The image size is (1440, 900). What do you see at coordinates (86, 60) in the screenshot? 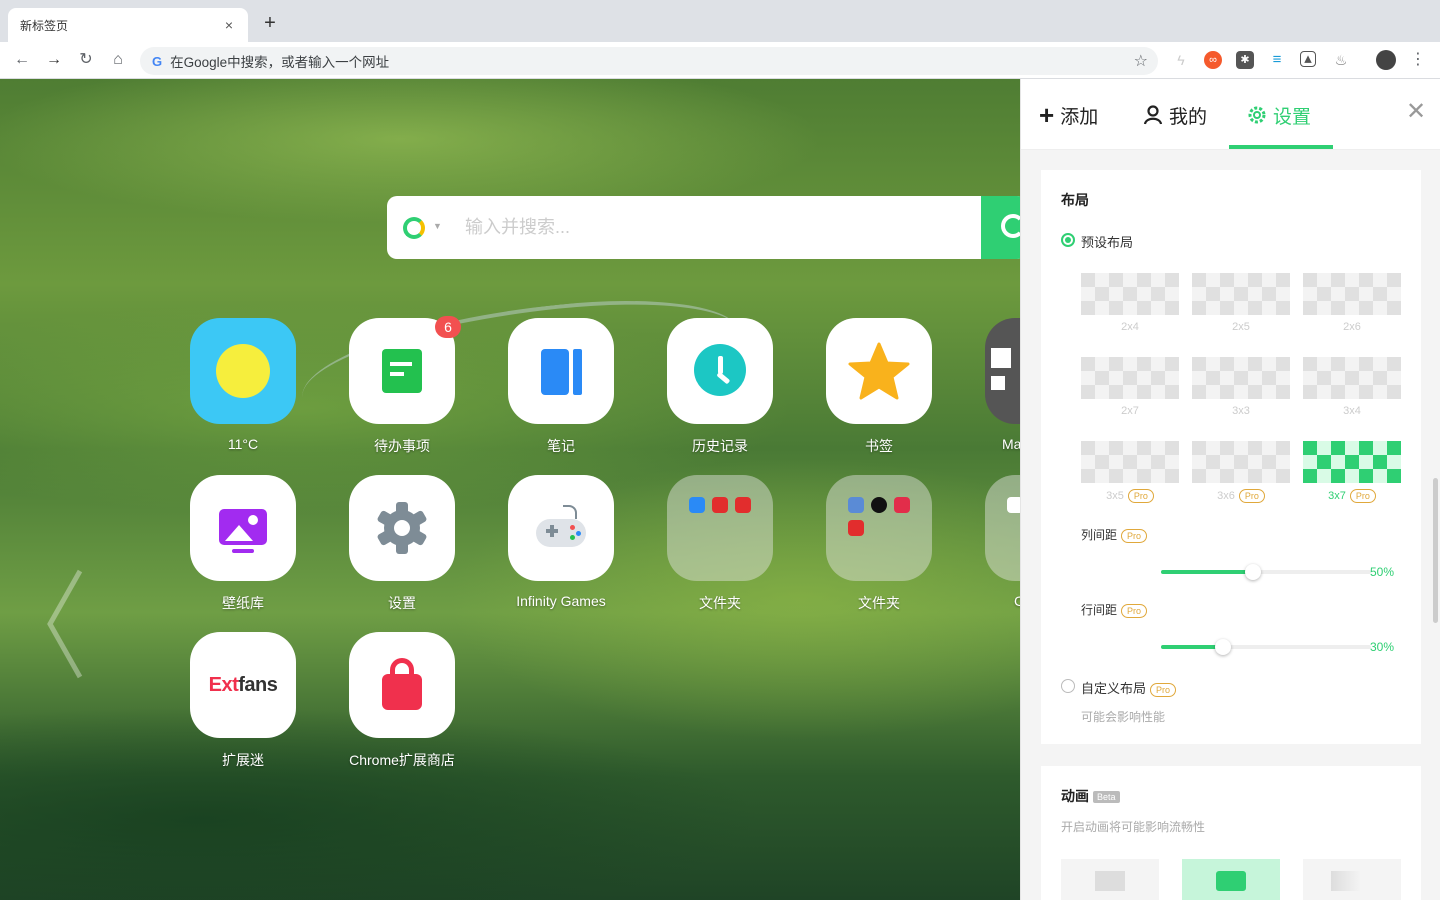
I see `reload-icon: ↻` at bounding box center [86, 60].